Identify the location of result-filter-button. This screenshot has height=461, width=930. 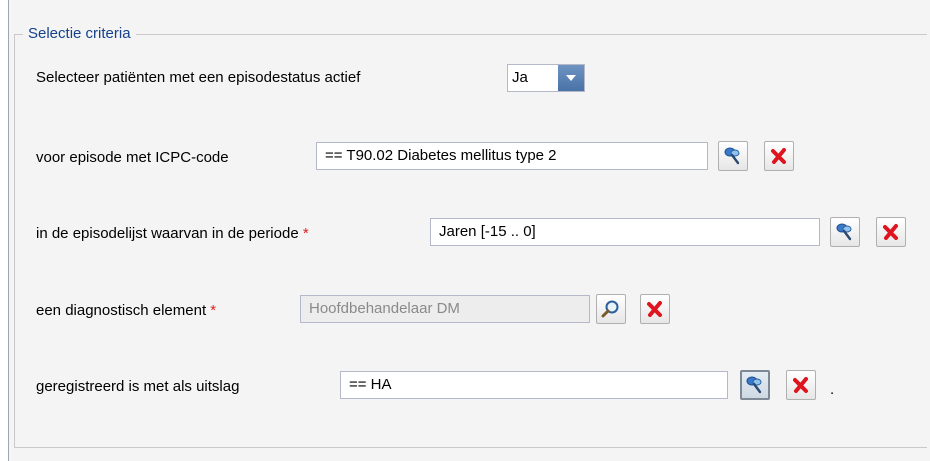
(755, 385).